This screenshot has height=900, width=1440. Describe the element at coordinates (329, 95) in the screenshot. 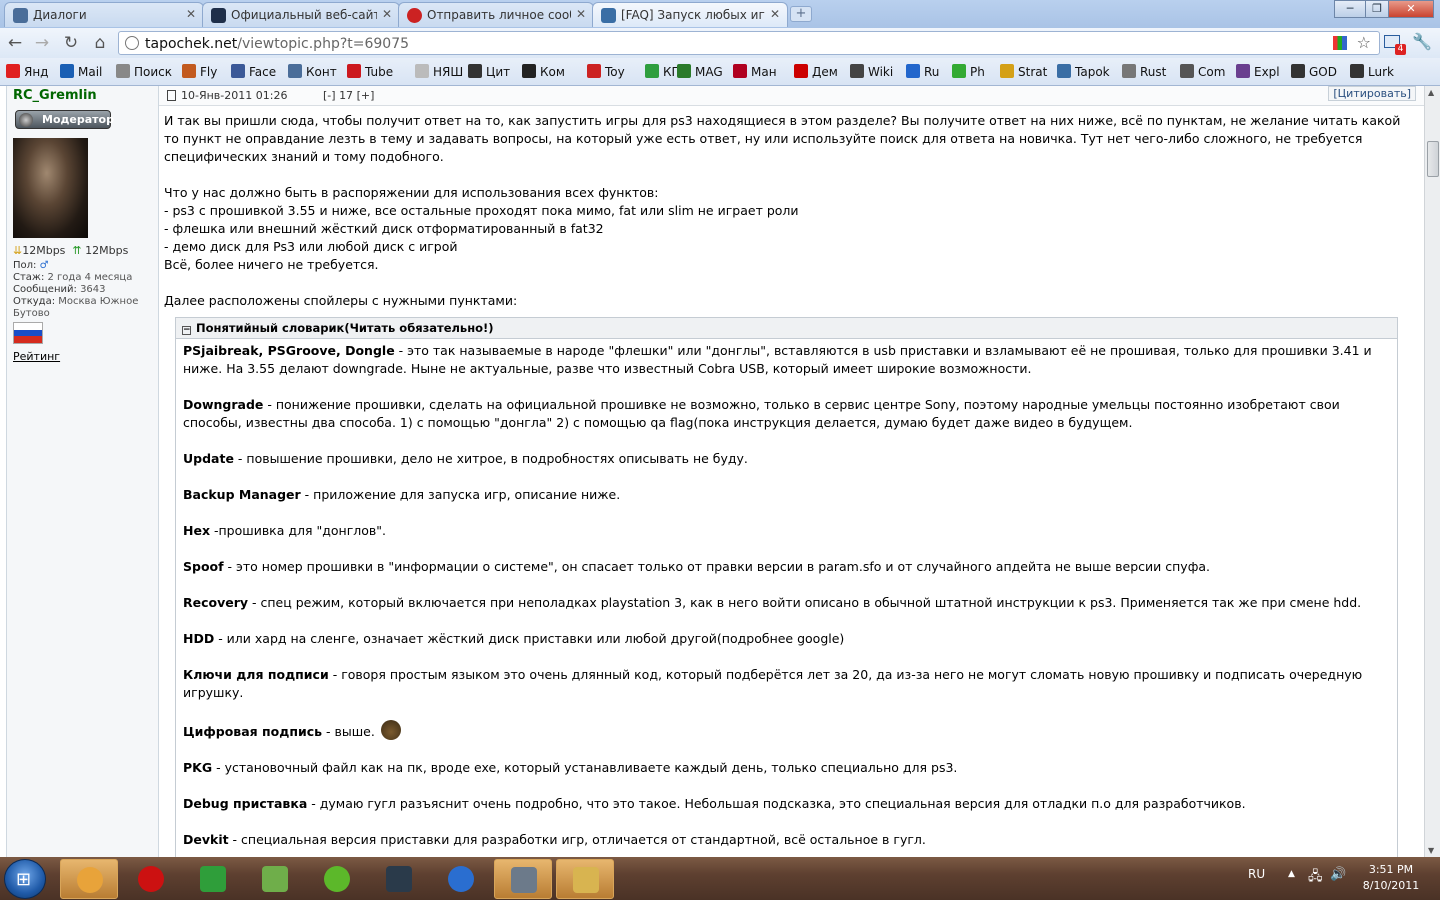

I see `font-decrease-button: [-]` at that location.